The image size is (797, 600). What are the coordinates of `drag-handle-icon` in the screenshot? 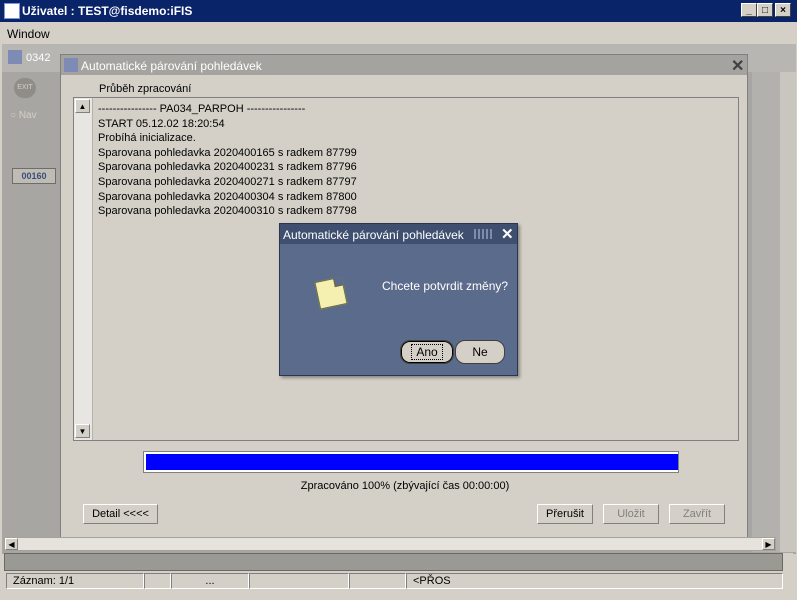 It's located at (483, 234).